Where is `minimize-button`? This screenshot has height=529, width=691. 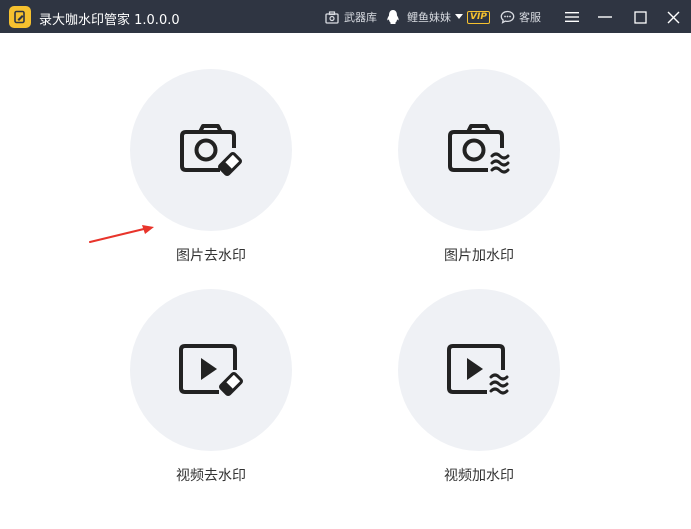
minimize-button is located at coordinates (605, 17).